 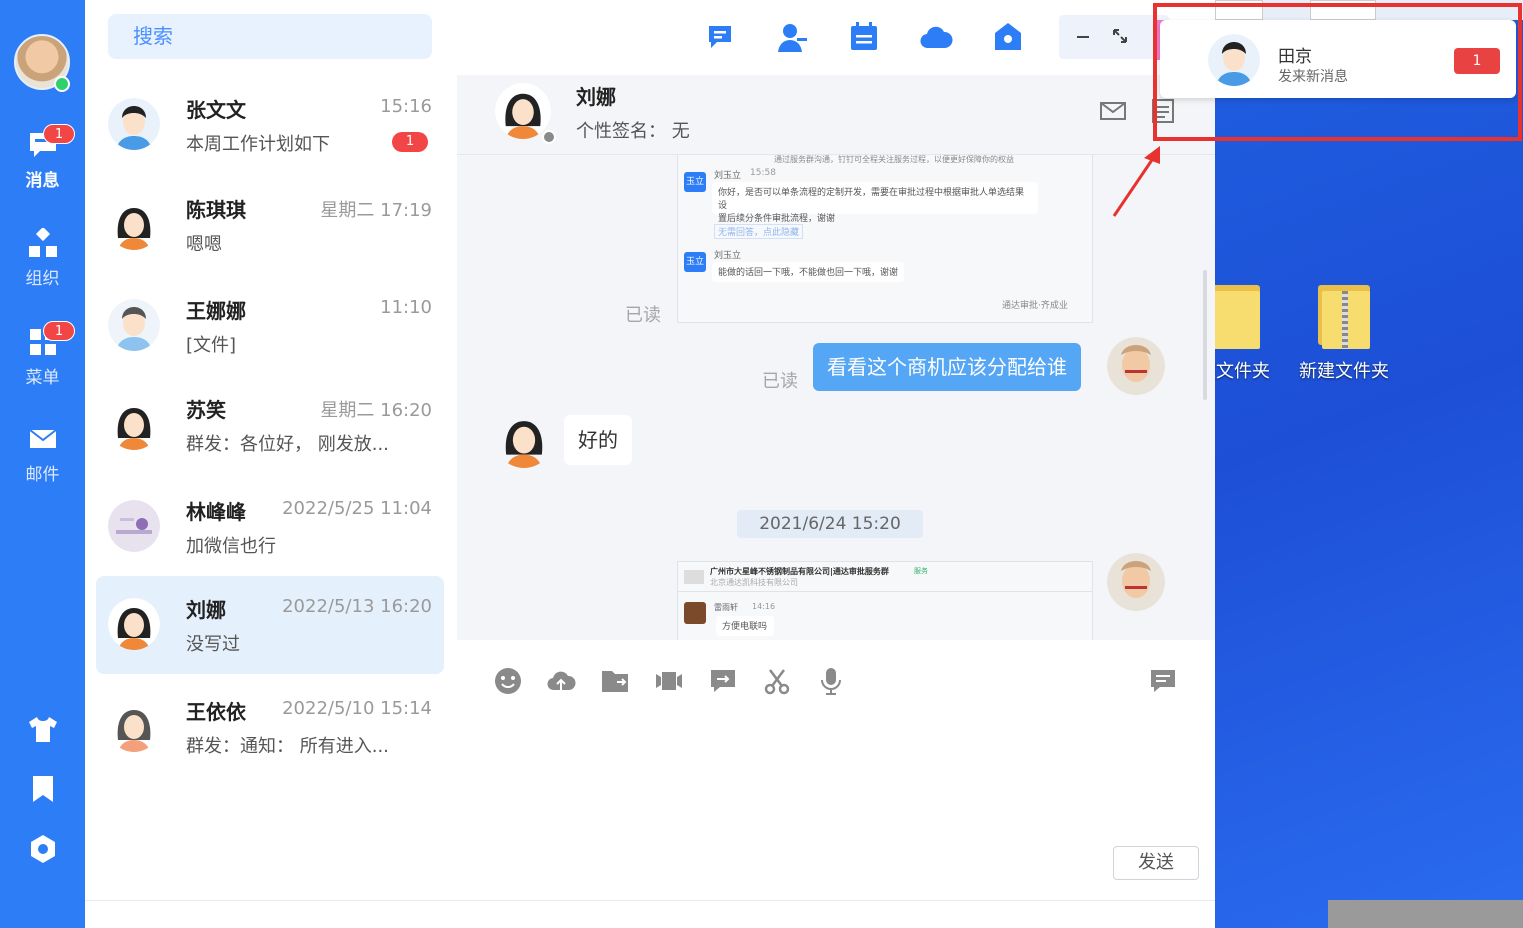 What do you see at coordinates (357, 708) in the screenshot?
I see `contact-time: 2022/5/10 15:14` at bounding box center [357, 708].